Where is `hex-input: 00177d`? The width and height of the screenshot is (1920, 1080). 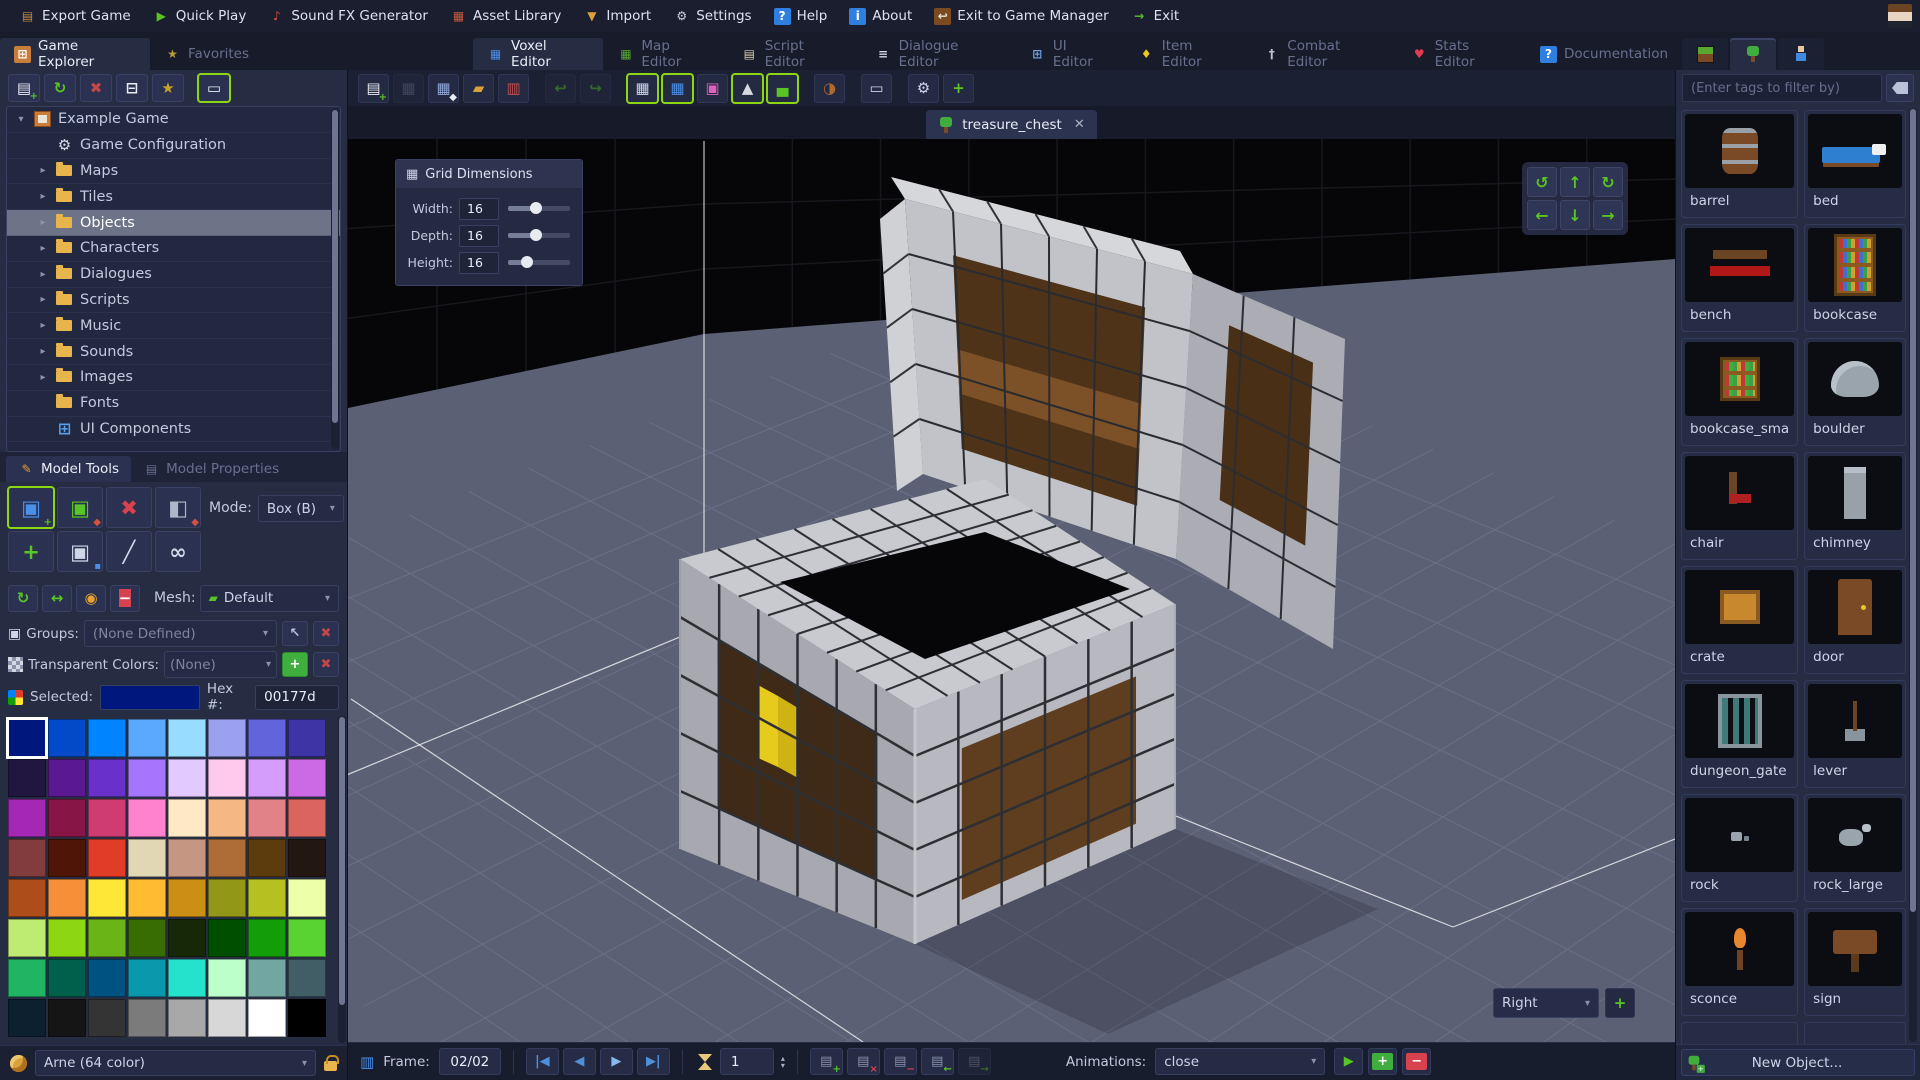 hex-input: 00177d is located at coordinates (297, 697).